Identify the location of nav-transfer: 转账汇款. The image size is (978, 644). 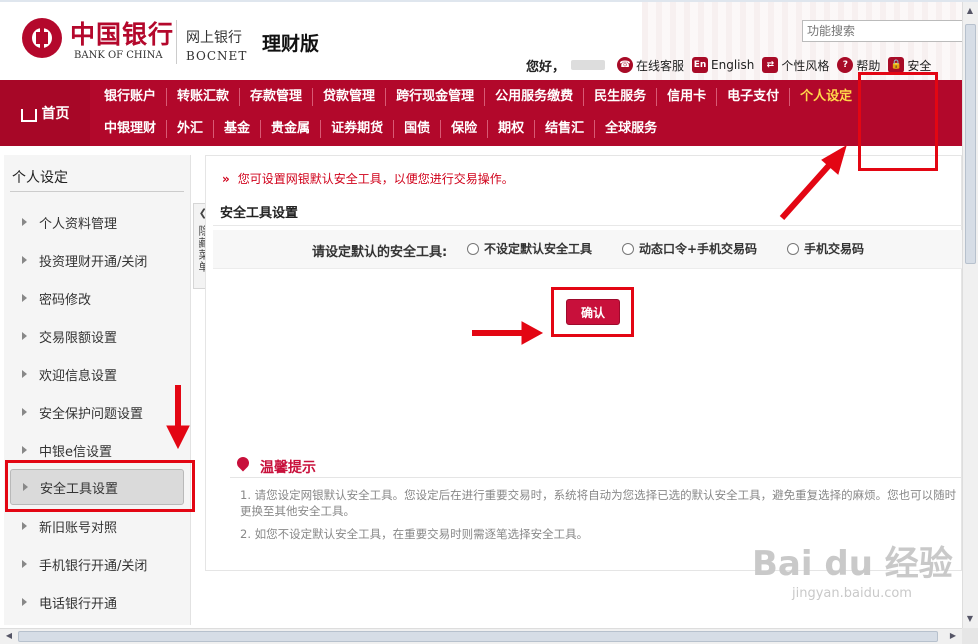
(204, 97).